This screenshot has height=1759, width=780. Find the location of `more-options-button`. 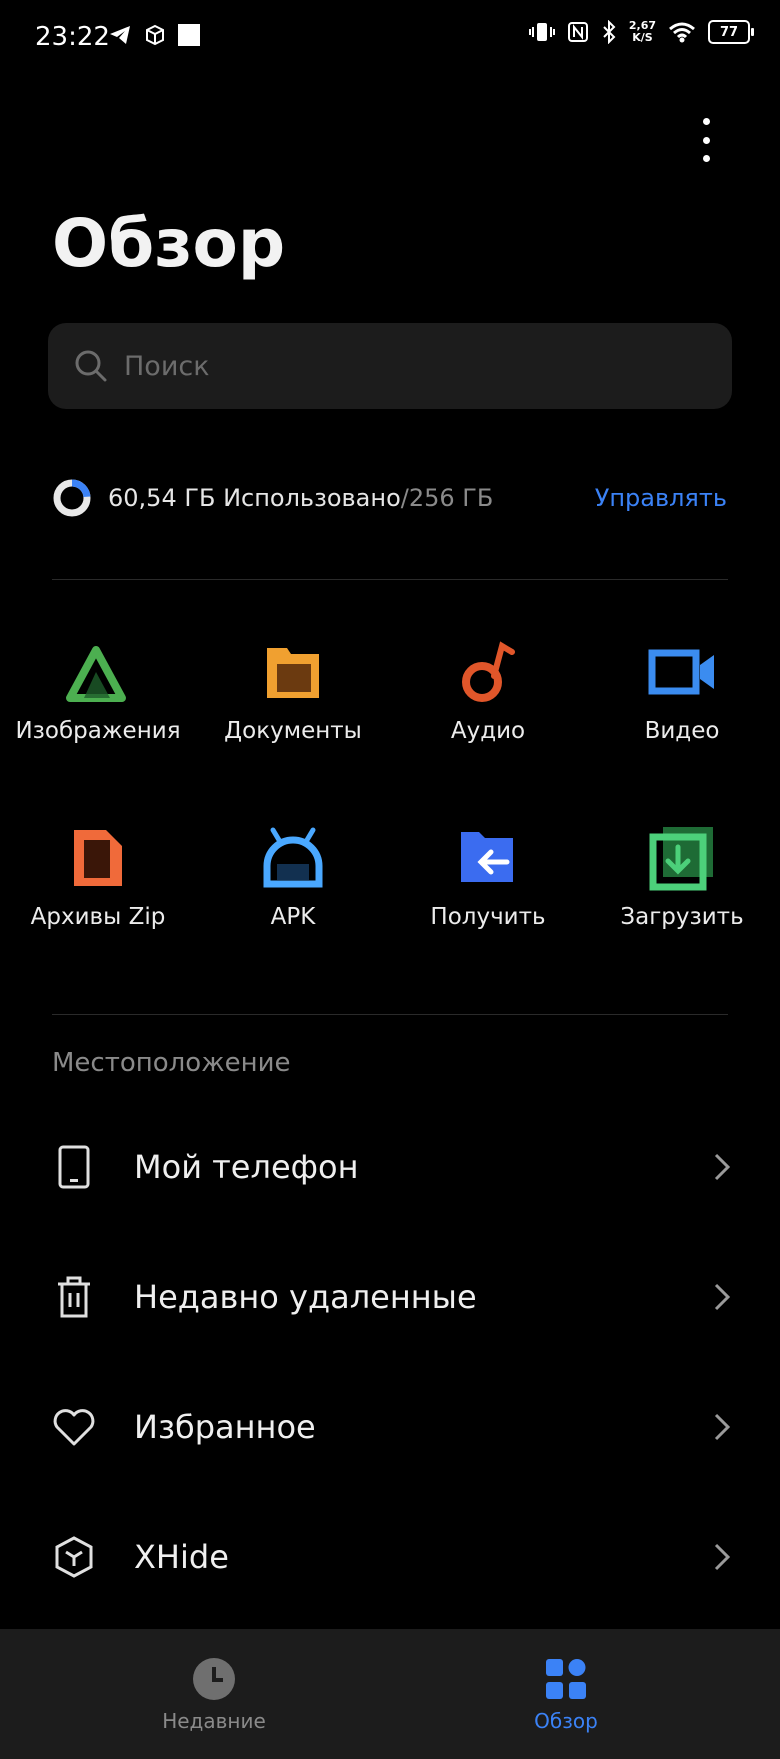

more-options-button is located at coordinates (706, 140).